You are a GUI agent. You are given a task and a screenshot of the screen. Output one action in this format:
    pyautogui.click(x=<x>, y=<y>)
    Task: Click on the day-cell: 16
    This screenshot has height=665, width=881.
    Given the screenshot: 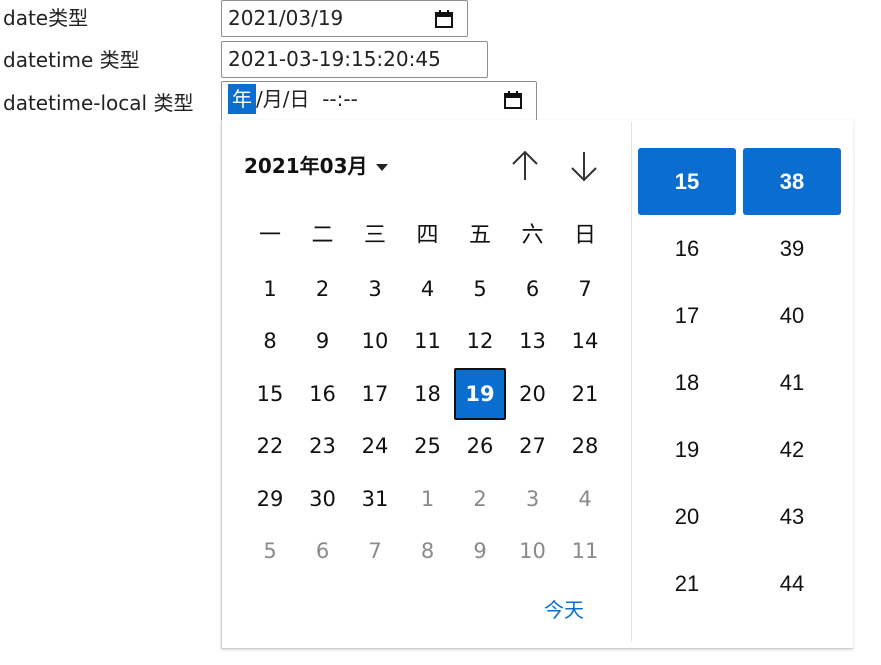 What is the action you would take?
    pyautogui.click(x=323, y=394)
    